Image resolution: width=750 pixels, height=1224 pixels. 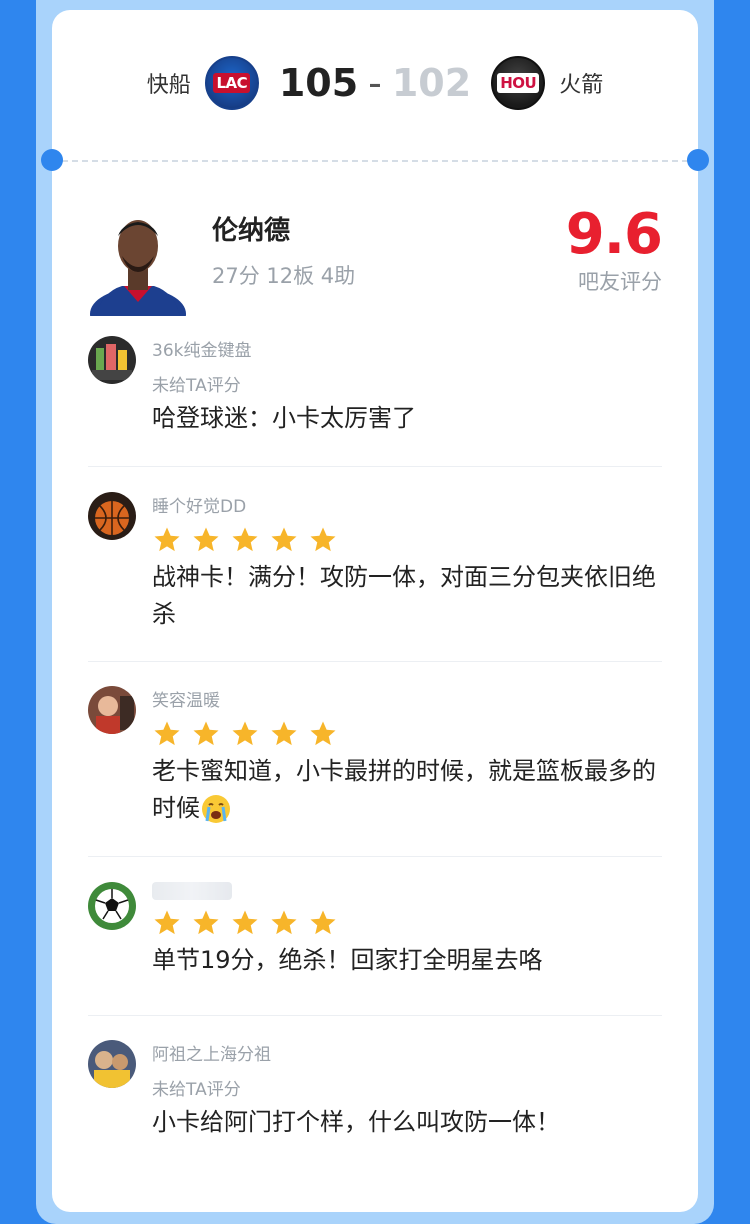 I want to click on comment-username, so click(x=407, y=891).